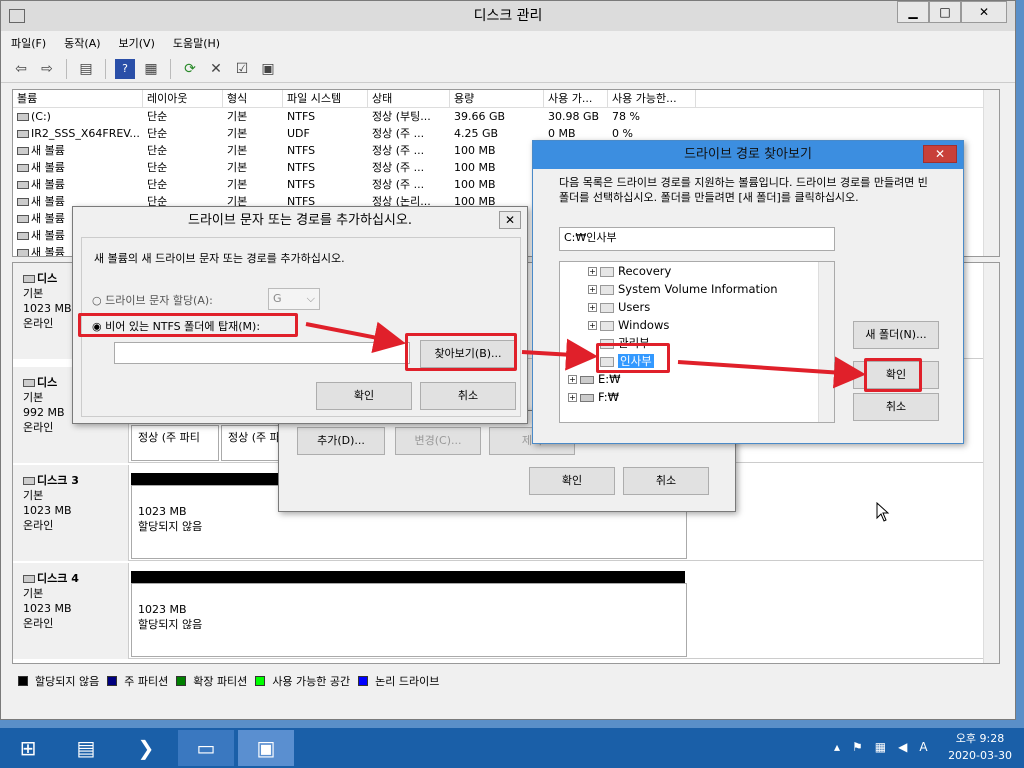  Describe the element at coordinates (980, 747) in the screenshot. I see `clock: 오후 9:28 2020-03-30` at that location.